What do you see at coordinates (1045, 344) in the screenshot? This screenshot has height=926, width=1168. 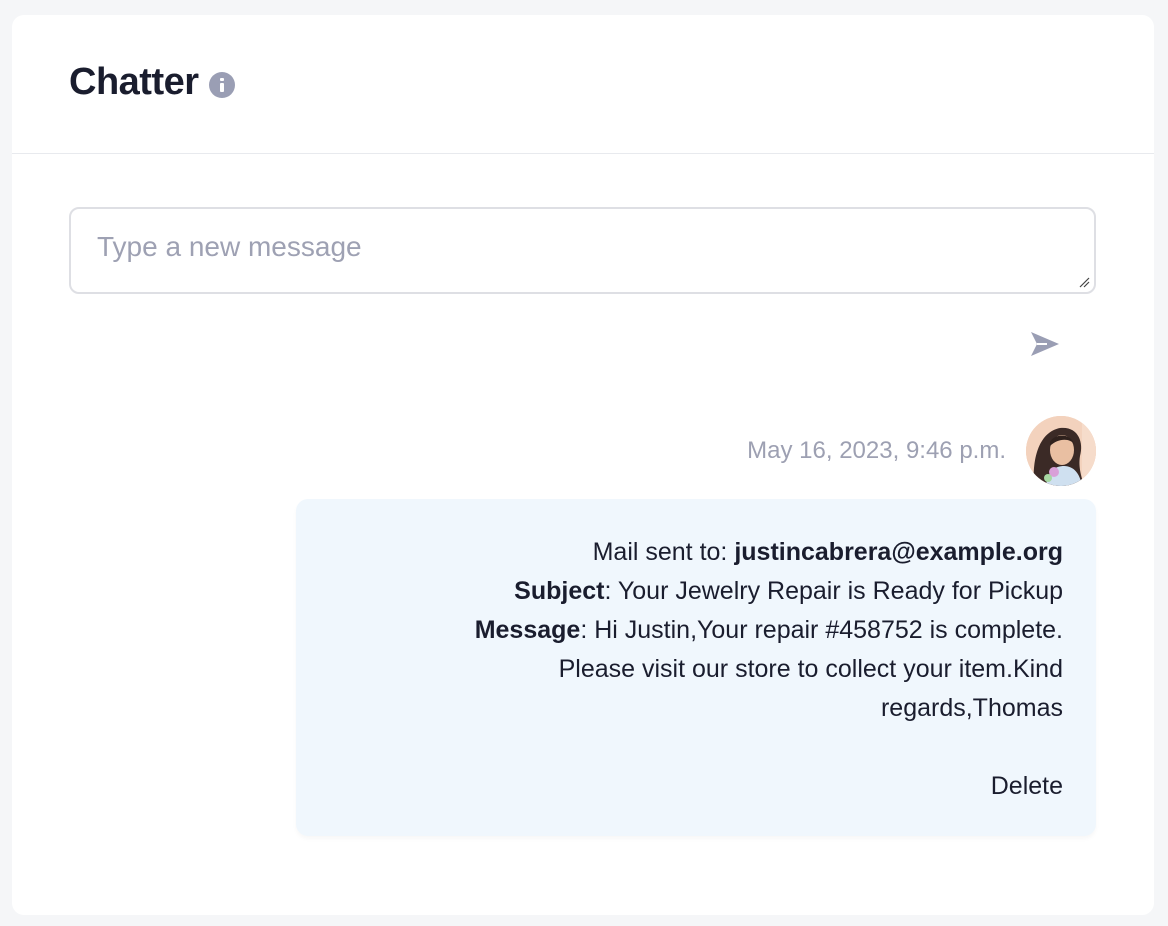 I see `send-icon` at bounding box center [1045, 344].